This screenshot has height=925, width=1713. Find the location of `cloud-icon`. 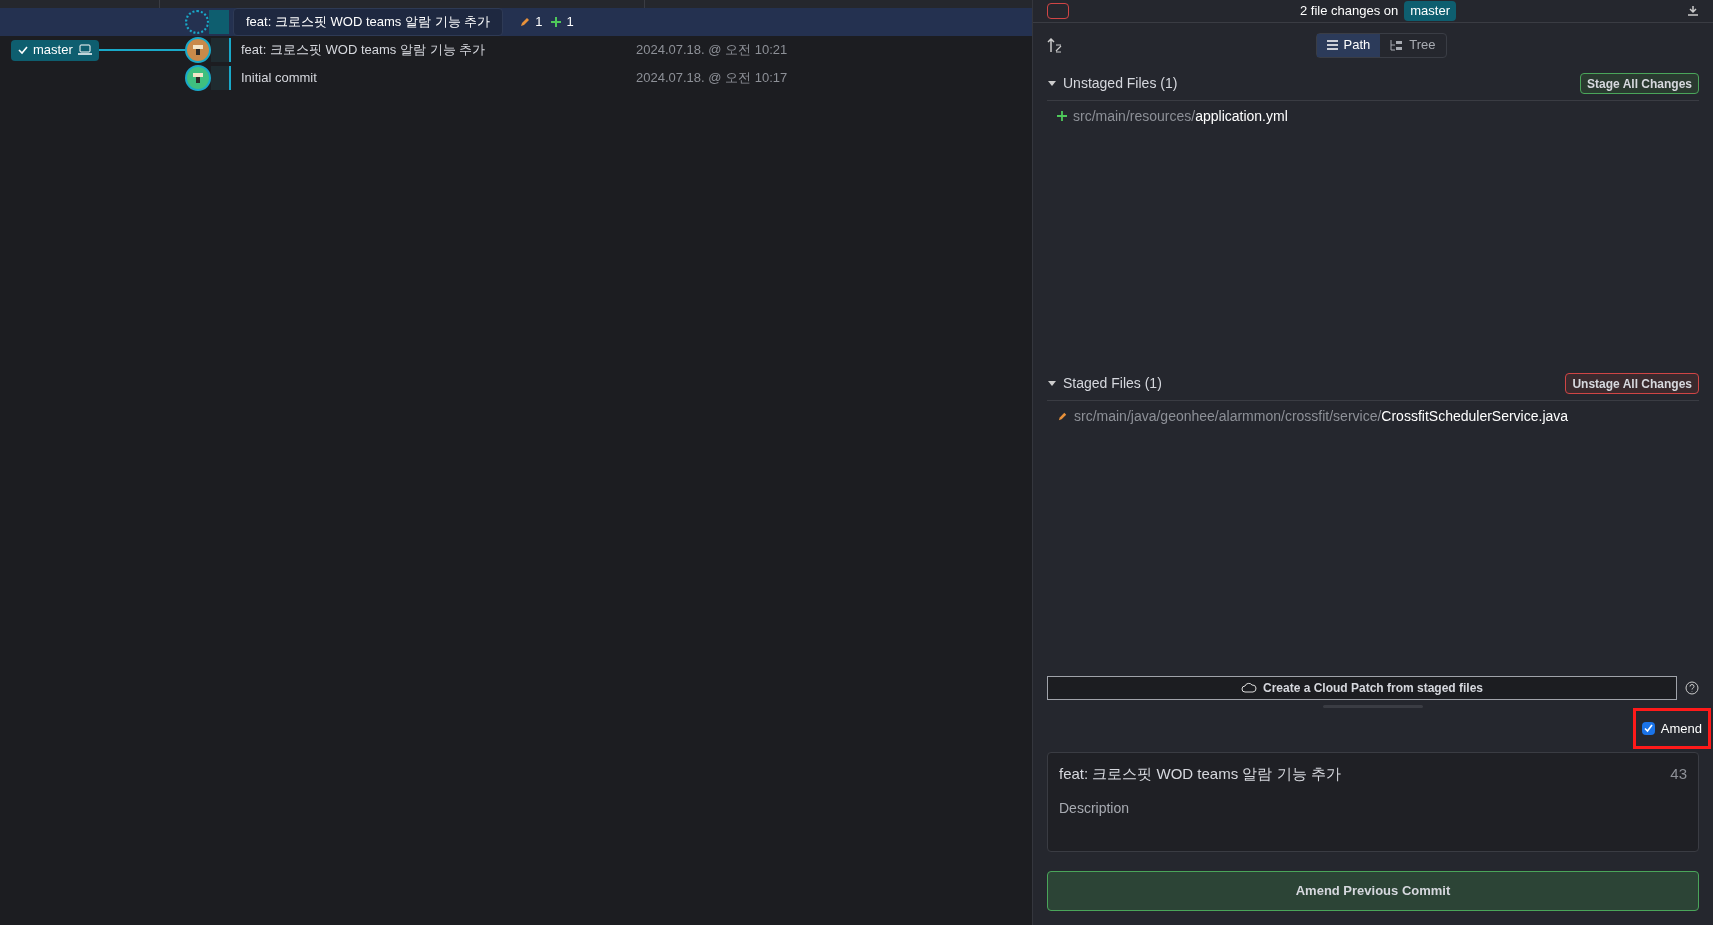

cloud-icon is located at coordinates (1248, 687).